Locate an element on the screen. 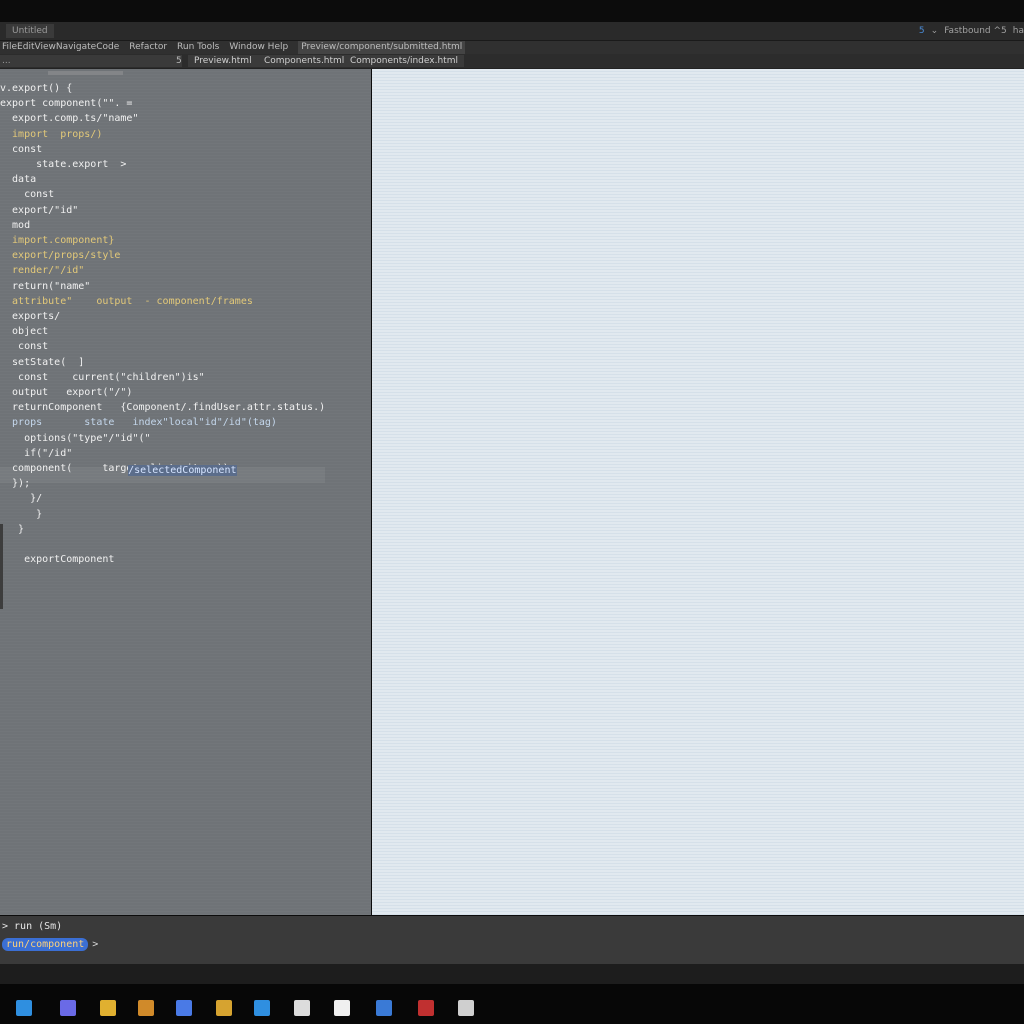 The width and height of the screenshot is (1024, 1024). console-command: run/component is located at coordinates (45, 944).